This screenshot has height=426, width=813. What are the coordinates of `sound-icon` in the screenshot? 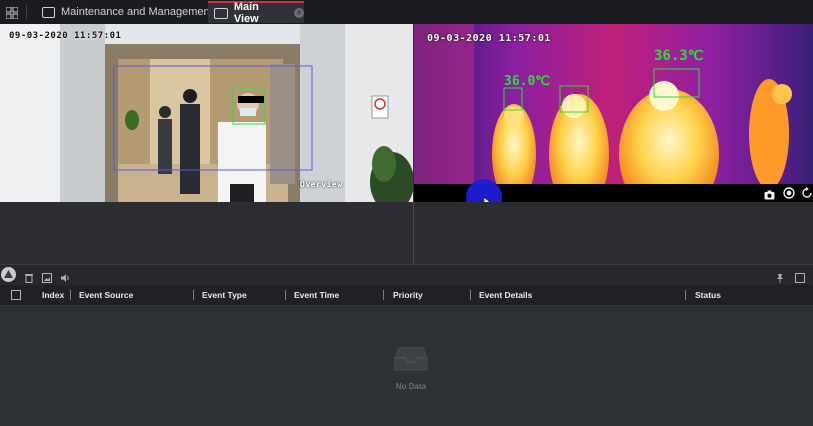 It's located at (65, 276).